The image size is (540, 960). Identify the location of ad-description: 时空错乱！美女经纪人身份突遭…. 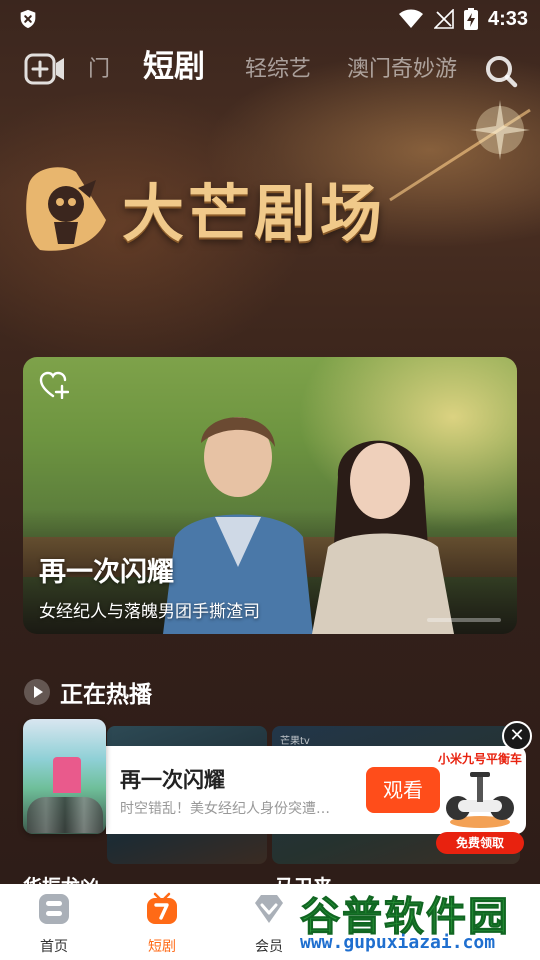
(225, 809).